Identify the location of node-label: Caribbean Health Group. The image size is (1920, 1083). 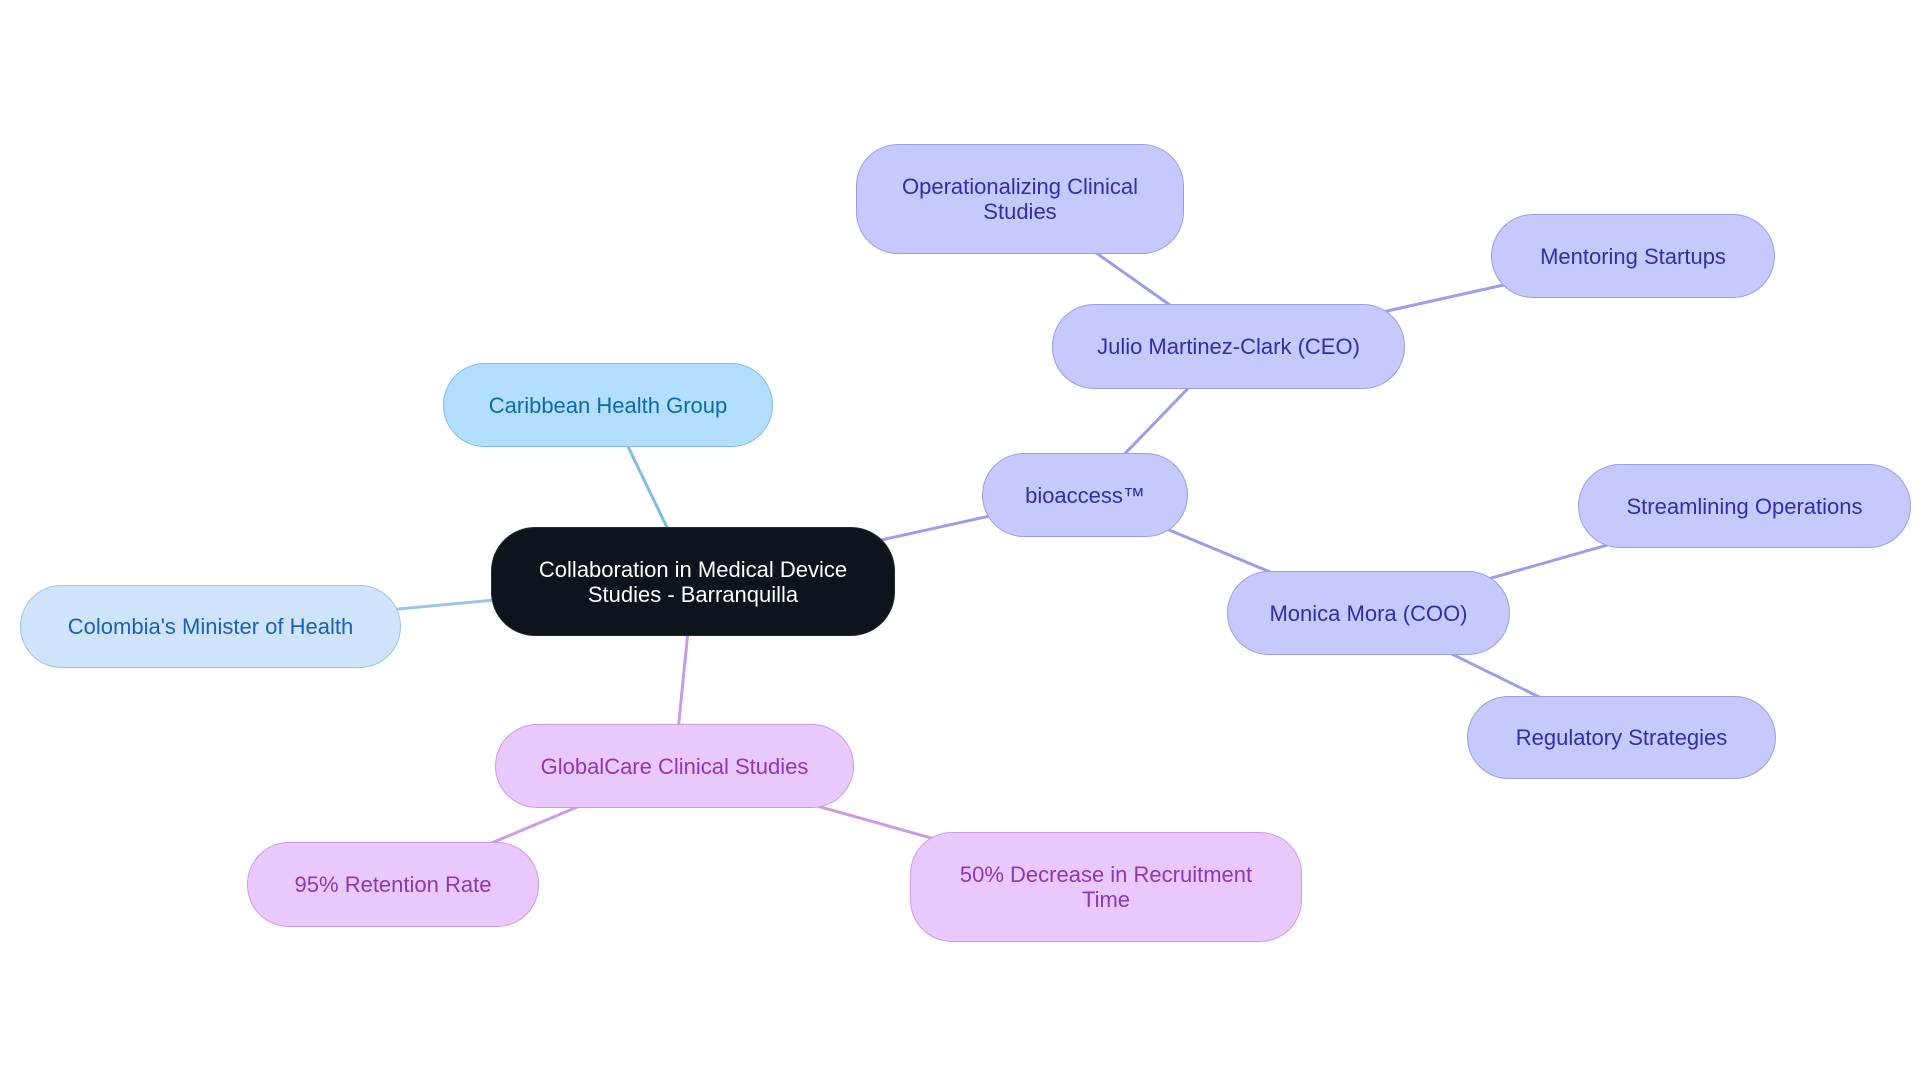
(608, 405).